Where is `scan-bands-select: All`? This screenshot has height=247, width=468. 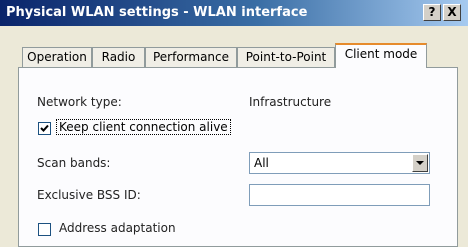
scan-bands-select: All is located at coordinates (339, 163).